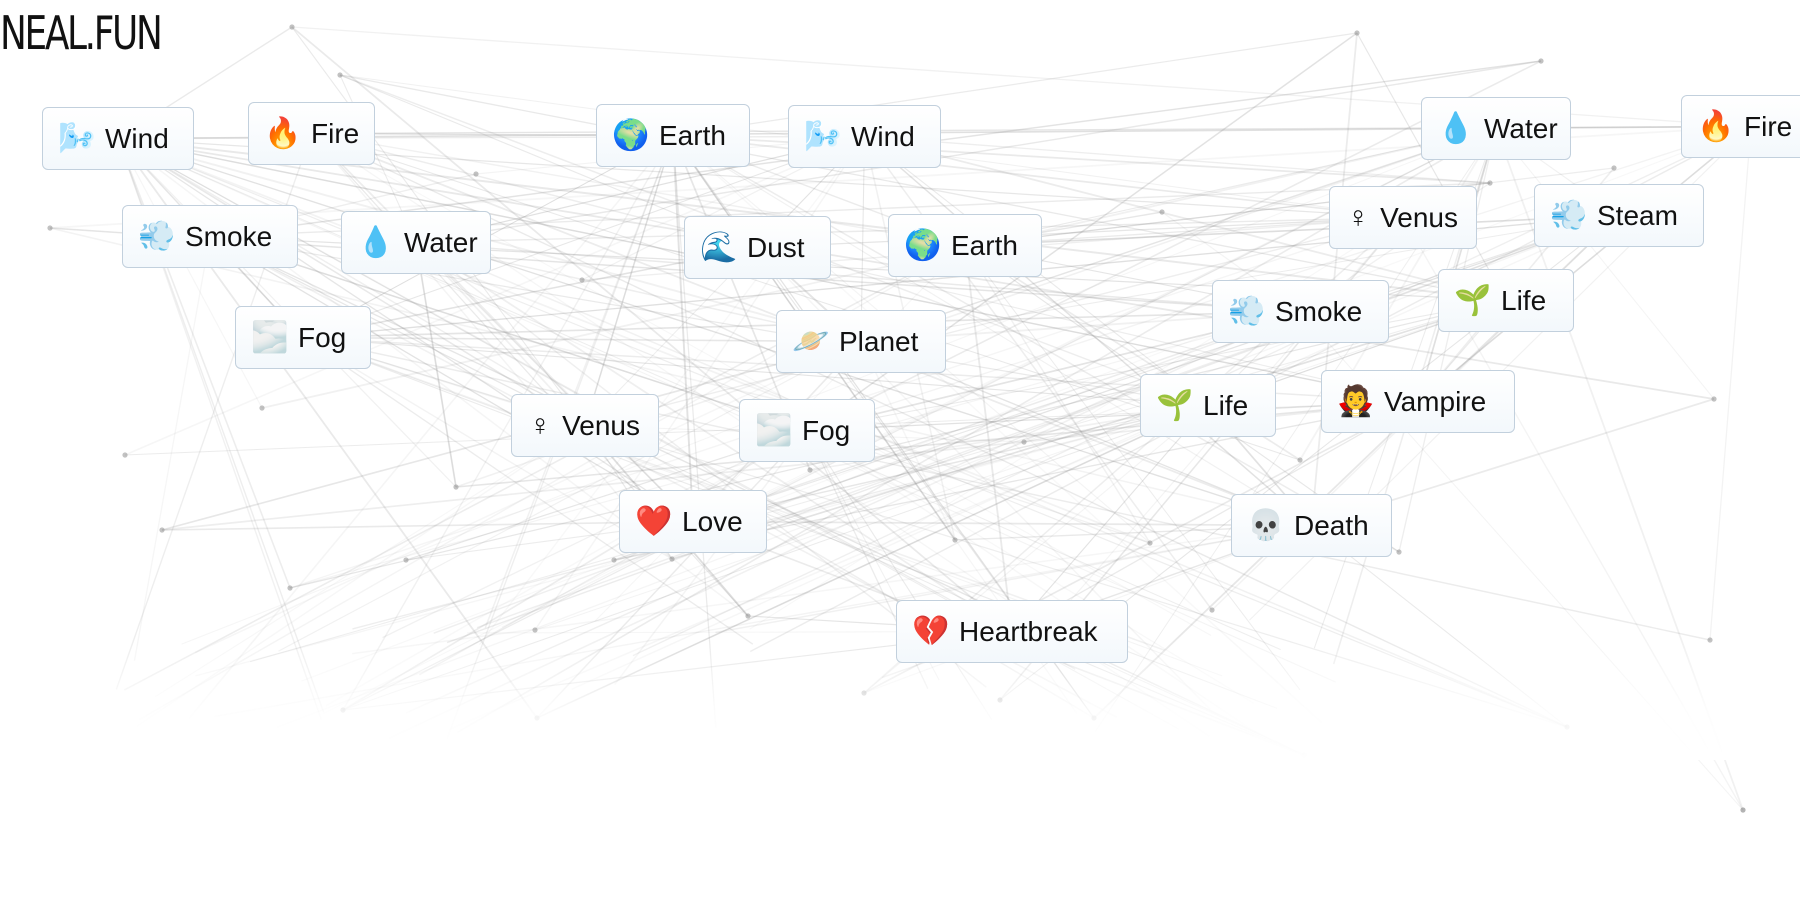 The height and width of the screenshot is (900, 1800). I want to click on element-tile-planet: 🪐 Planet, so click(861, 341).